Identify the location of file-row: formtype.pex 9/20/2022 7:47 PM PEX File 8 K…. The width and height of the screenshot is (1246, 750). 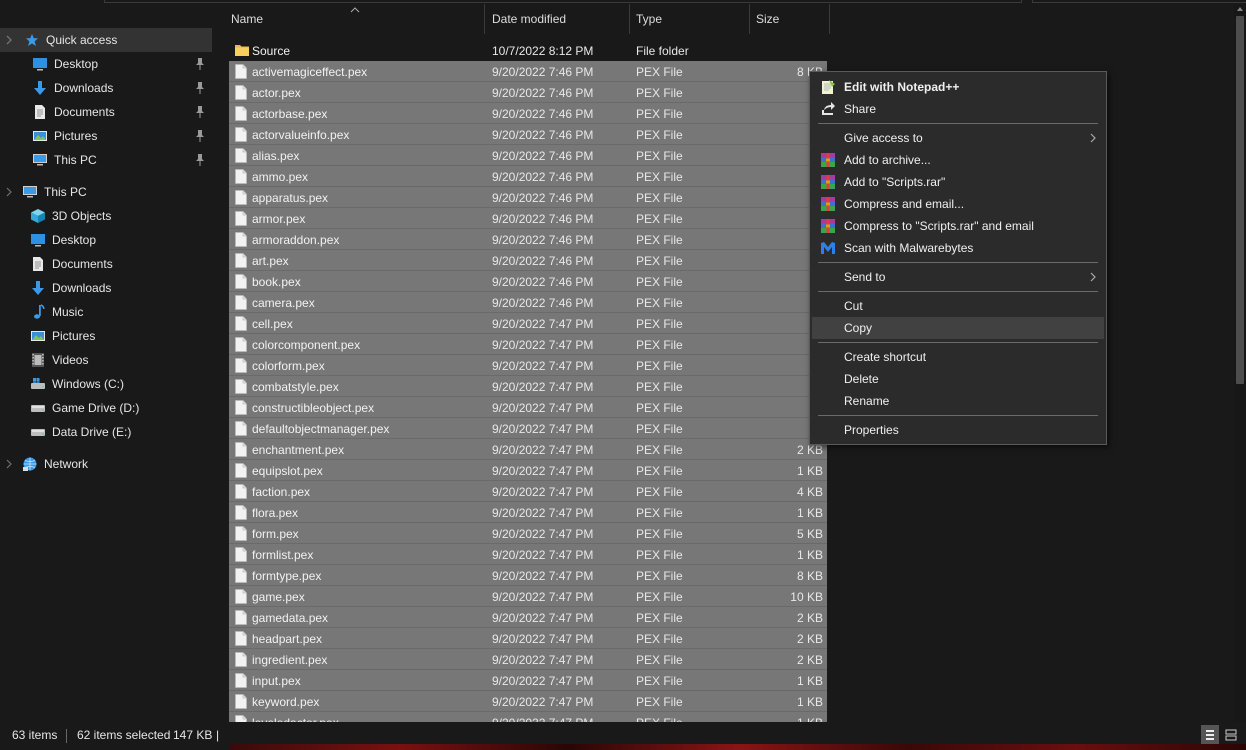
(528, 575).